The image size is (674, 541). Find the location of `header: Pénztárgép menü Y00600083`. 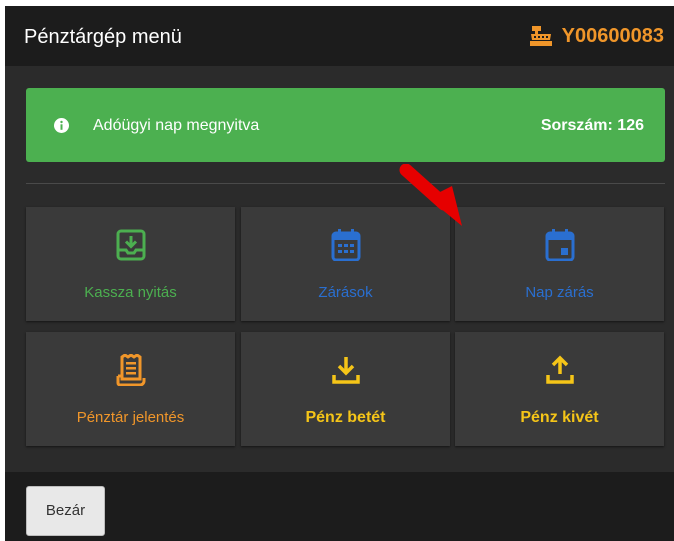

header: Pénztárgép menü Y00600083 is located at coordinates (339, 36).